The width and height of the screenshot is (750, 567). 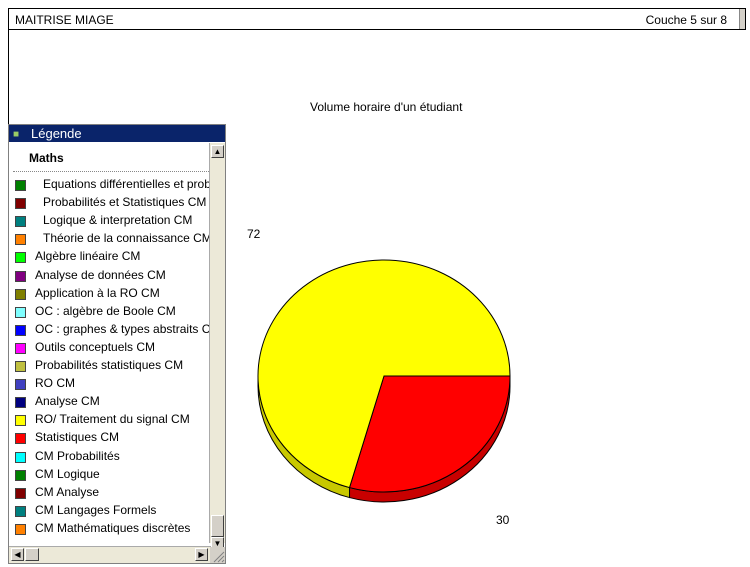 I want to click on legend-item-label: CM Langages Formels, so click(x=96, y=509).